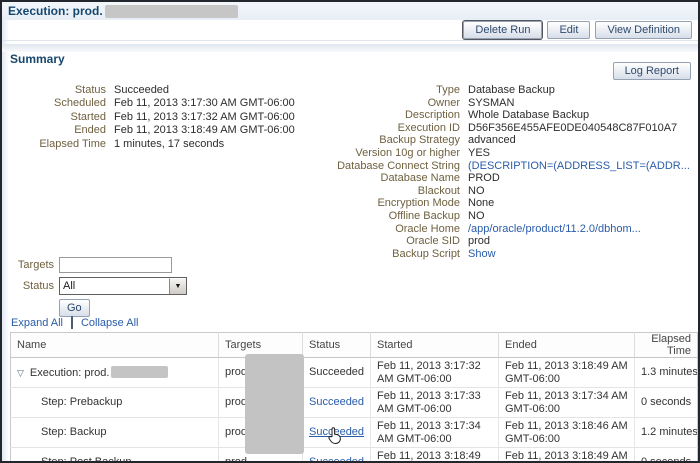 The image size is (700, 463). I want to click on field-value: SYSMAN, so click(491, 102).